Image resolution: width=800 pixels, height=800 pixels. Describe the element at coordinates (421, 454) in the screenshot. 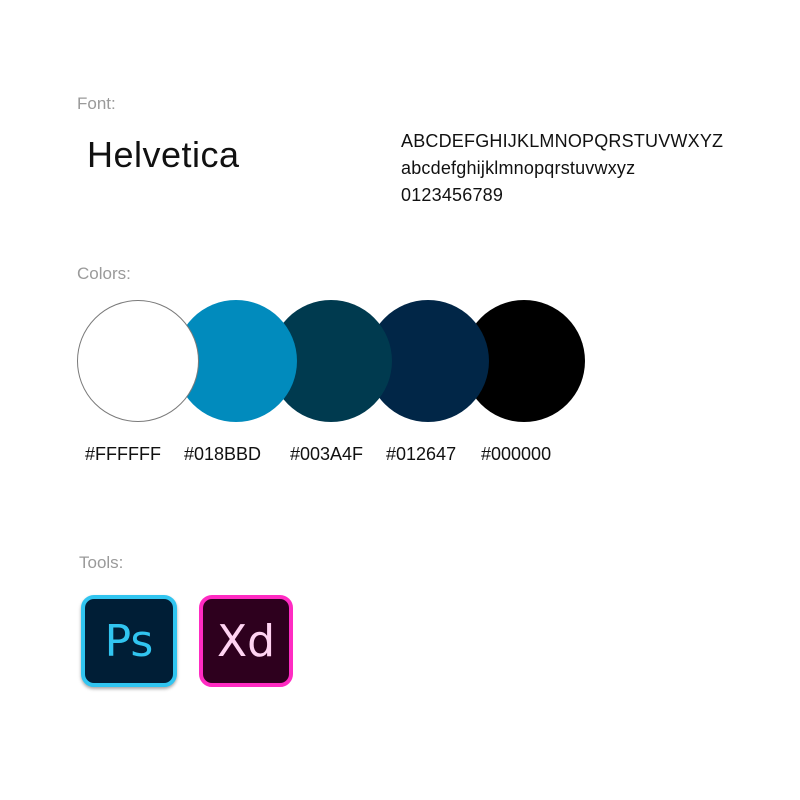

I see `color-hex-label: #012647` at that location.